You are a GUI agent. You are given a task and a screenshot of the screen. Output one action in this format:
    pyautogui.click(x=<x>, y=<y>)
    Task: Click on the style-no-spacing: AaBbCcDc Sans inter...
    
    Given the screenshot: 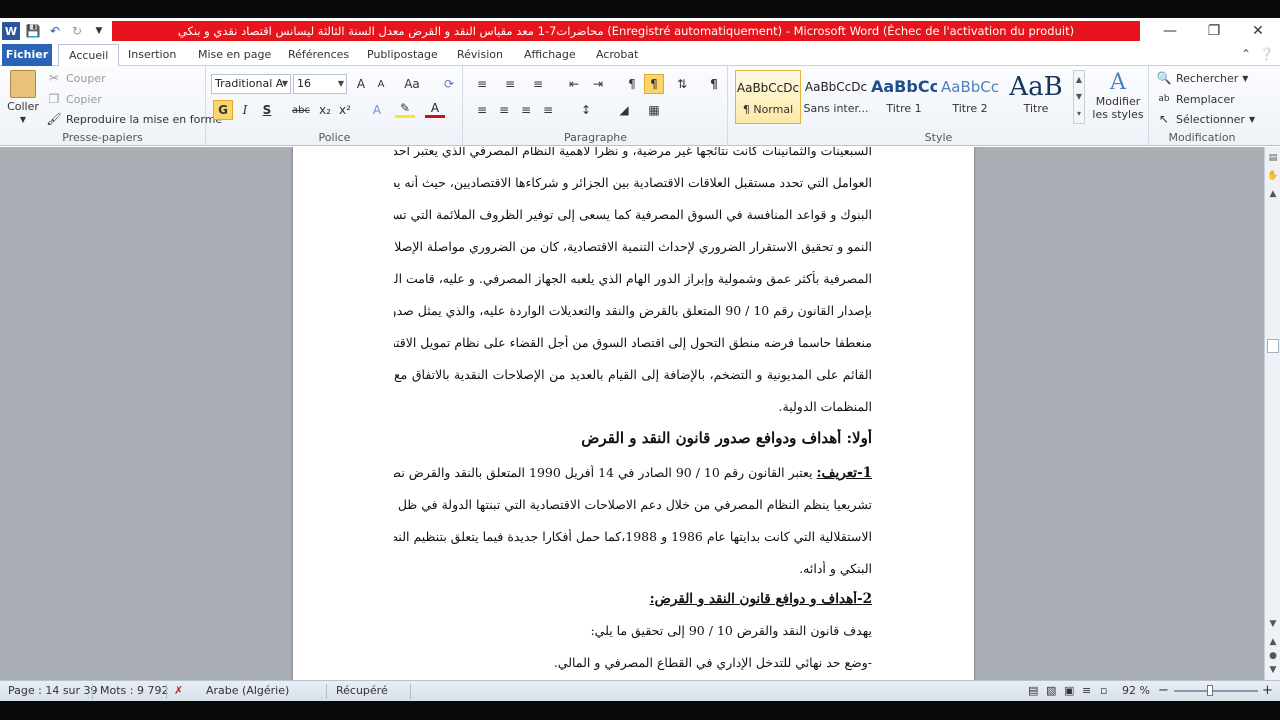 What is the action you would take?
    pyautogui.click(x=836, y=97)
    